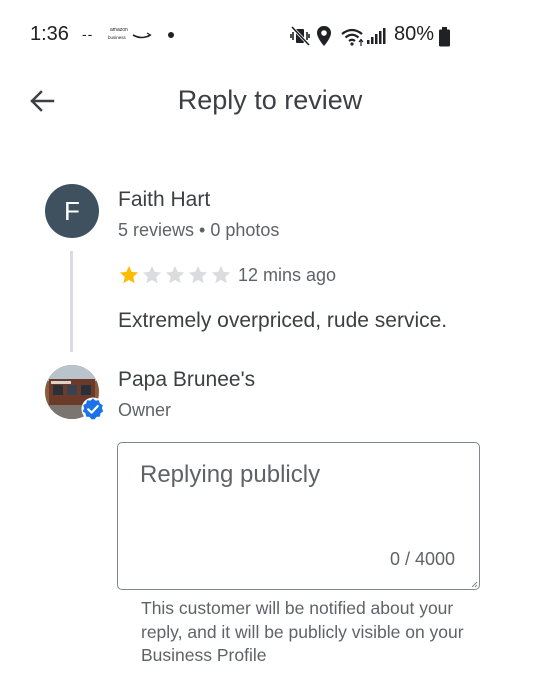  I want to click on reply-textbox: 0 / 4000, so click(298, 516).